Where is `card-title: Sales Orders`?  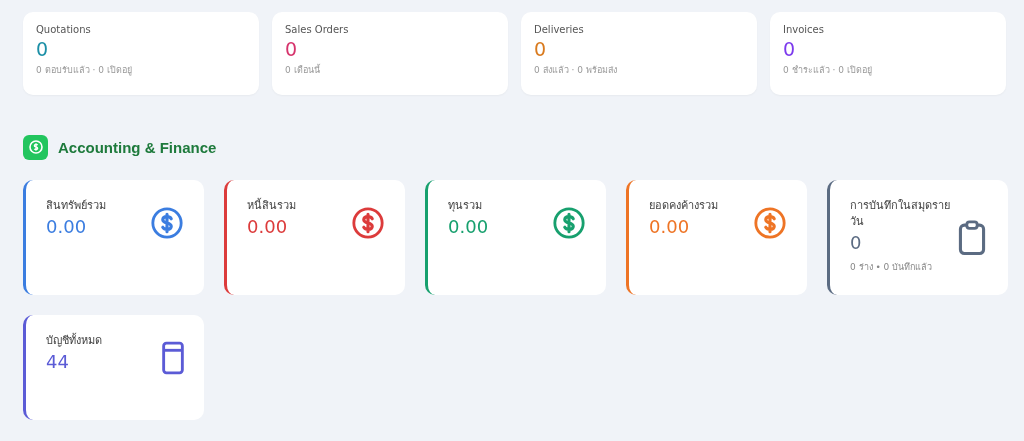 card-title: Sales Orders is located at coordinates (317, 29).